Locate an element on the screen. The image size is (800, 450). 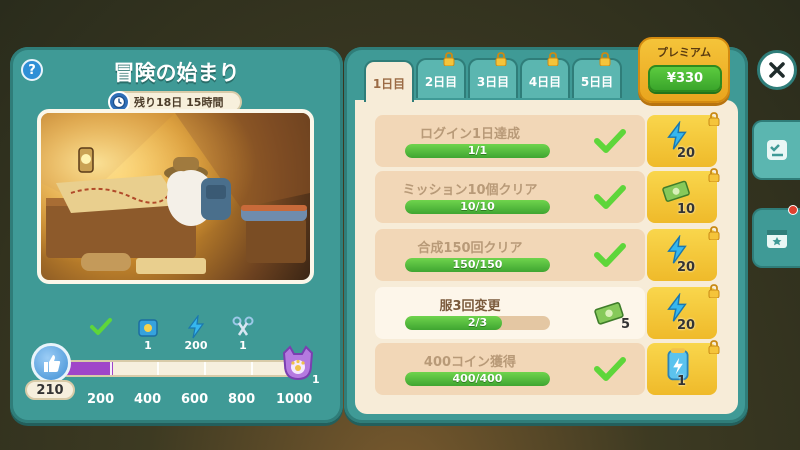
reward-amount: 1 is located at coordinates (682, 381).